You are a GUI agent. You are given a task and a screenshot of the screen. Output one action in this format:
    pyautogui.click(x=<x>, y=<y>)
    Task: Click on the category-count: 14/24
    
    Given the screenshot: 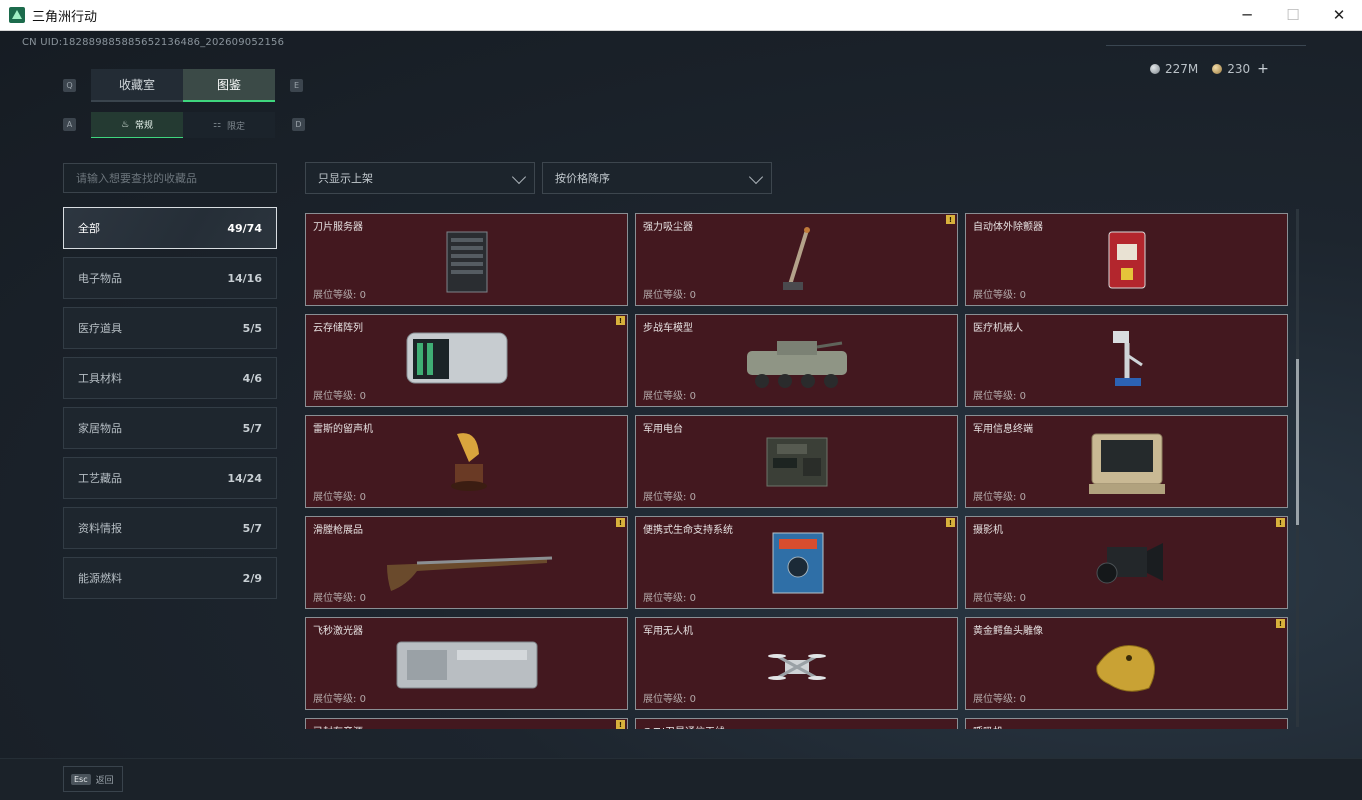 What is the action you would take?
    pyautogui.click(x=244, y=478)
    